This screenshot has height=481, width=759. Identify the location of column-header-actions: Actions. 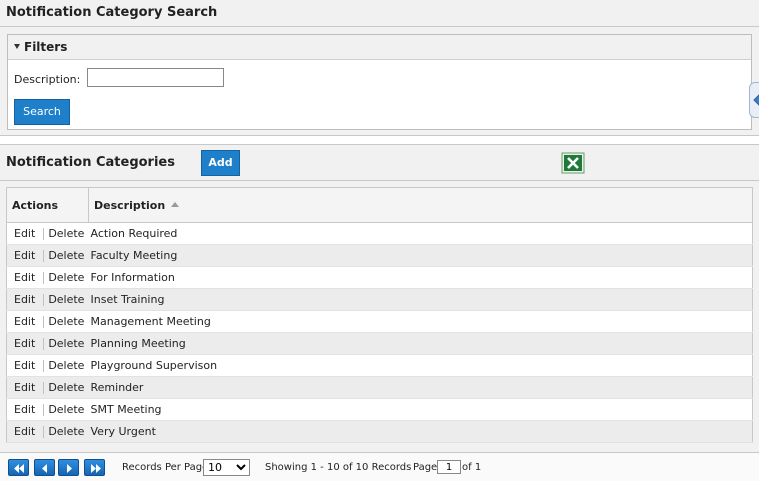
(47, 205).